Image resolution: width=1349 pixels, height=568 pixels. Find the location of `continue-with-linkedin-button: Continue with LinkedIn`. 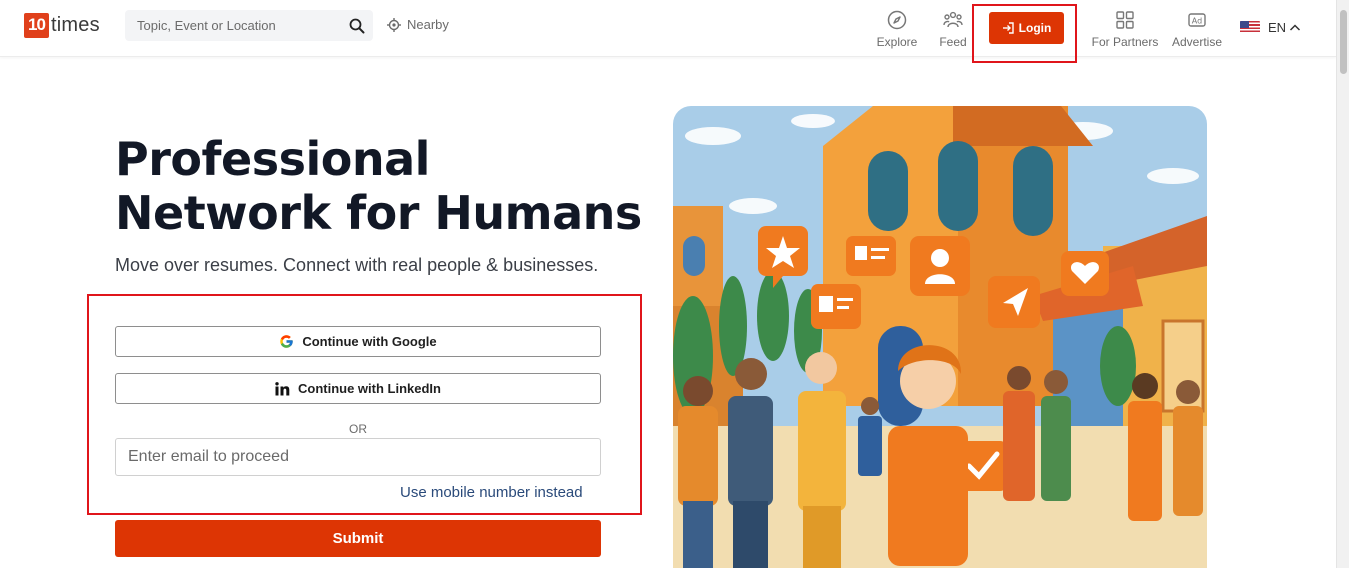

continue-with-linkedin-button: Continue with LinkedIn is located at coordinates (358, 388).